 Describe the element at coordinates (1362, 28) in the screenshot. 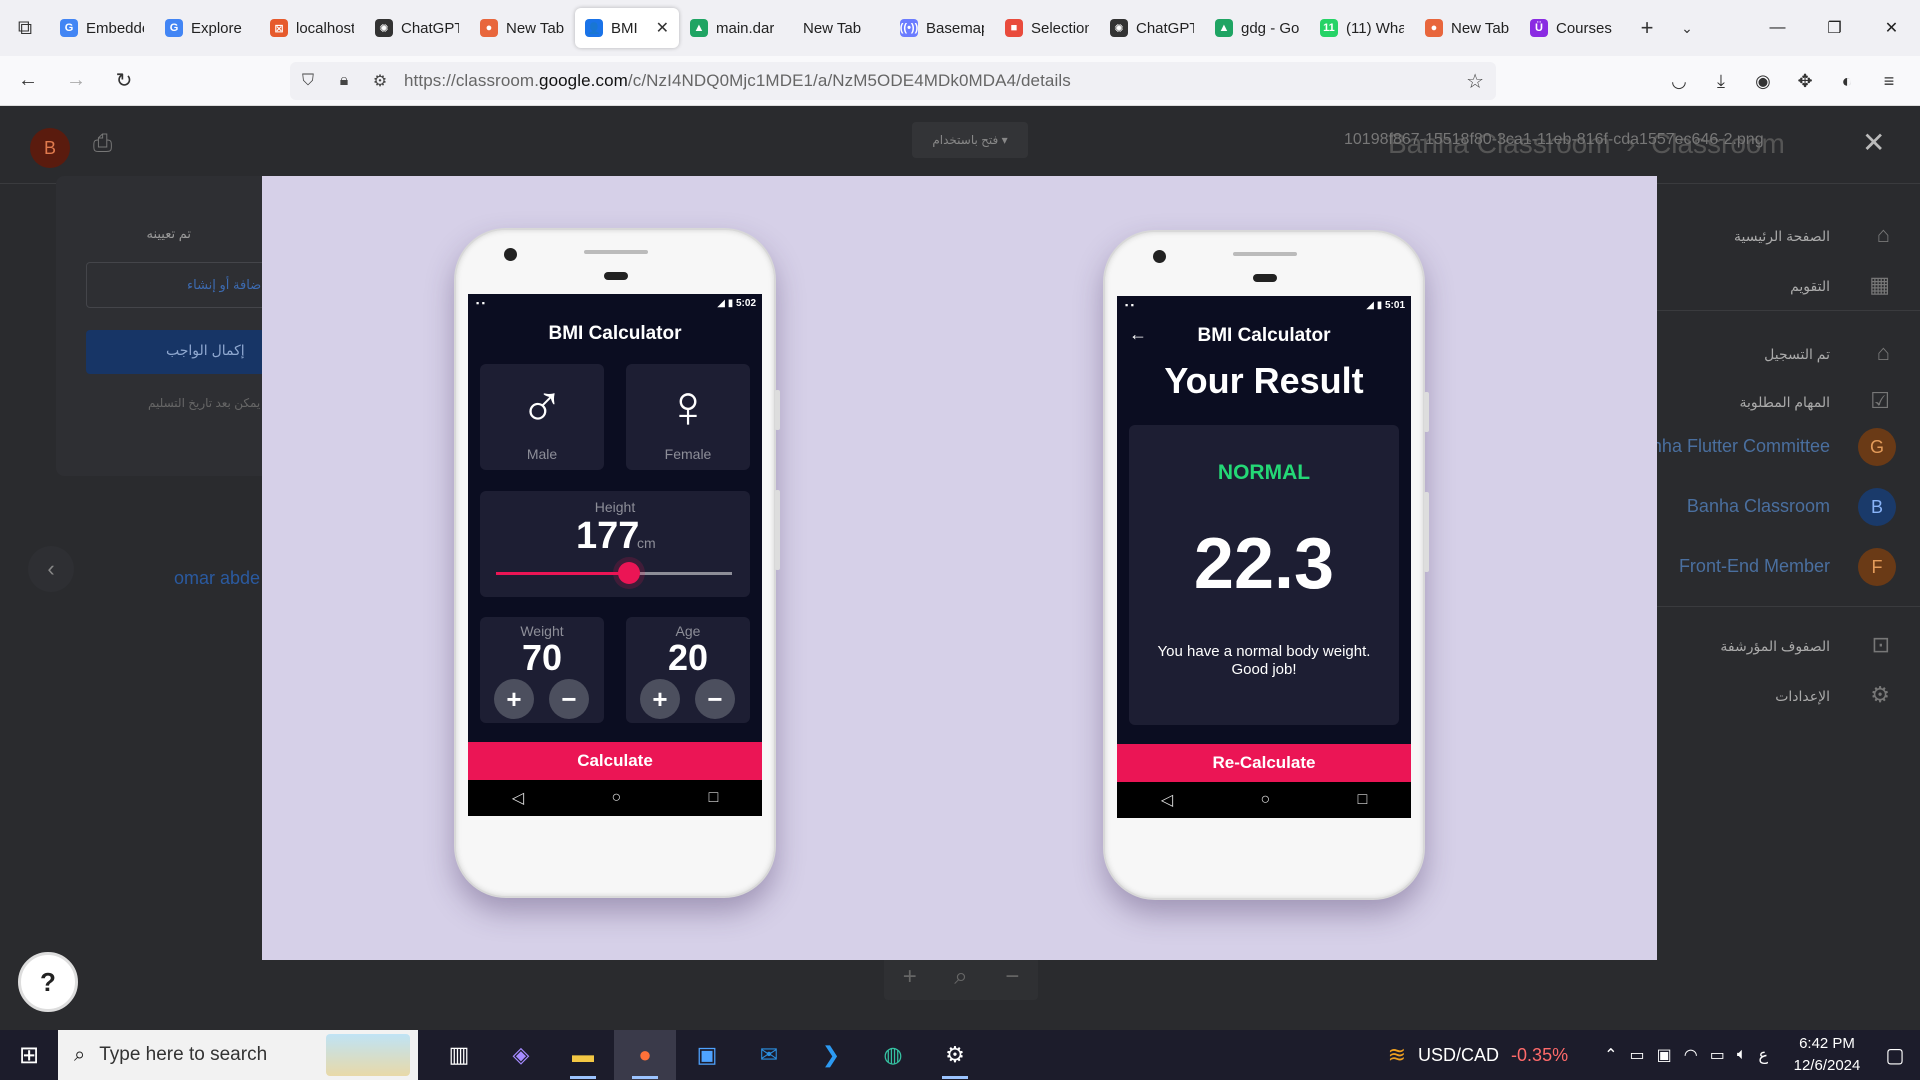

I see `tab: 11 (11) WhatsApp` at that location.